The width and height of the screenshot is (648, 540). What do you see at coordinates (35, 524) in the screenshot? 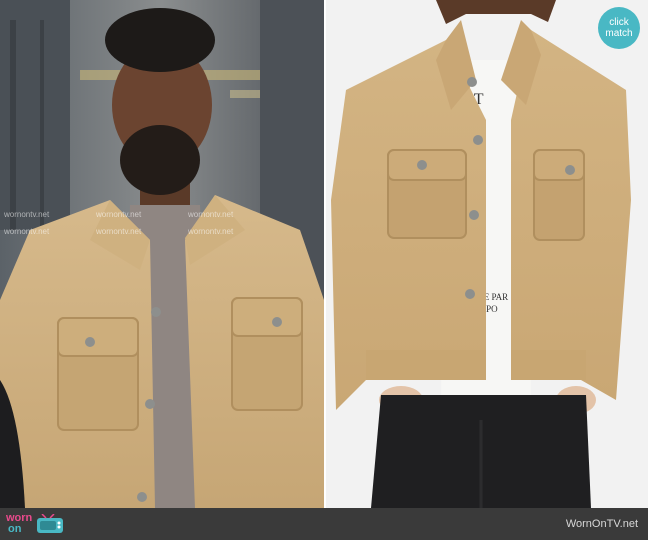
I see `wornontv-logo: worn on` at bounding box center [35, 524].